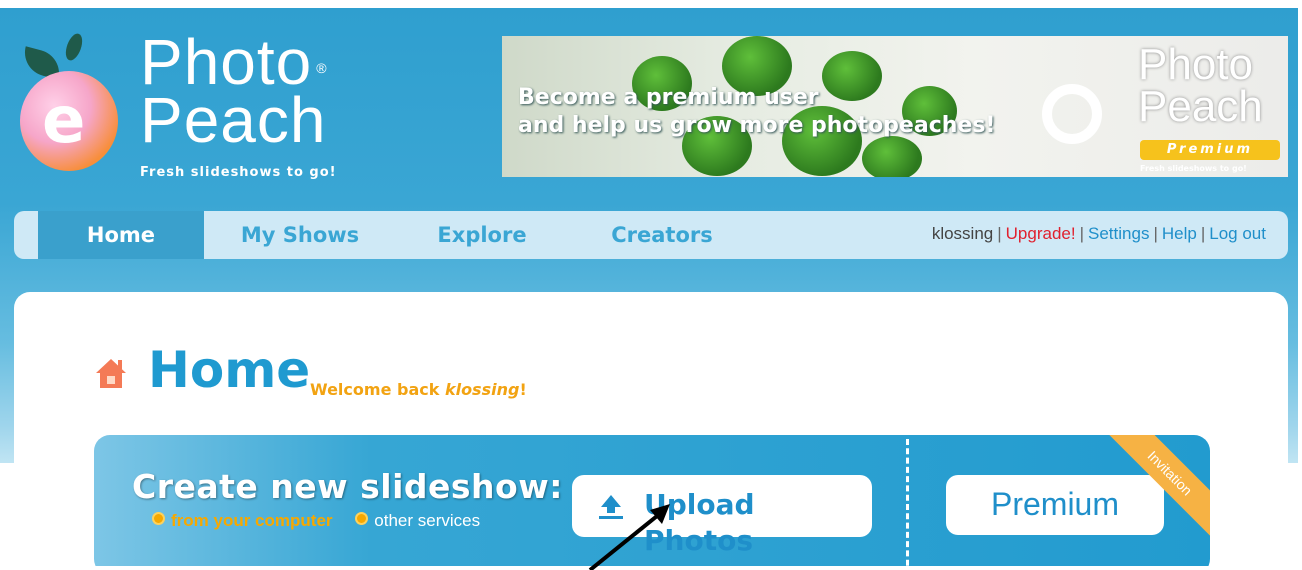  What do you see at coordinates (482, 235) in the screenshot?
I see `tab-explore: Explore` at bounding box center [482, 235].